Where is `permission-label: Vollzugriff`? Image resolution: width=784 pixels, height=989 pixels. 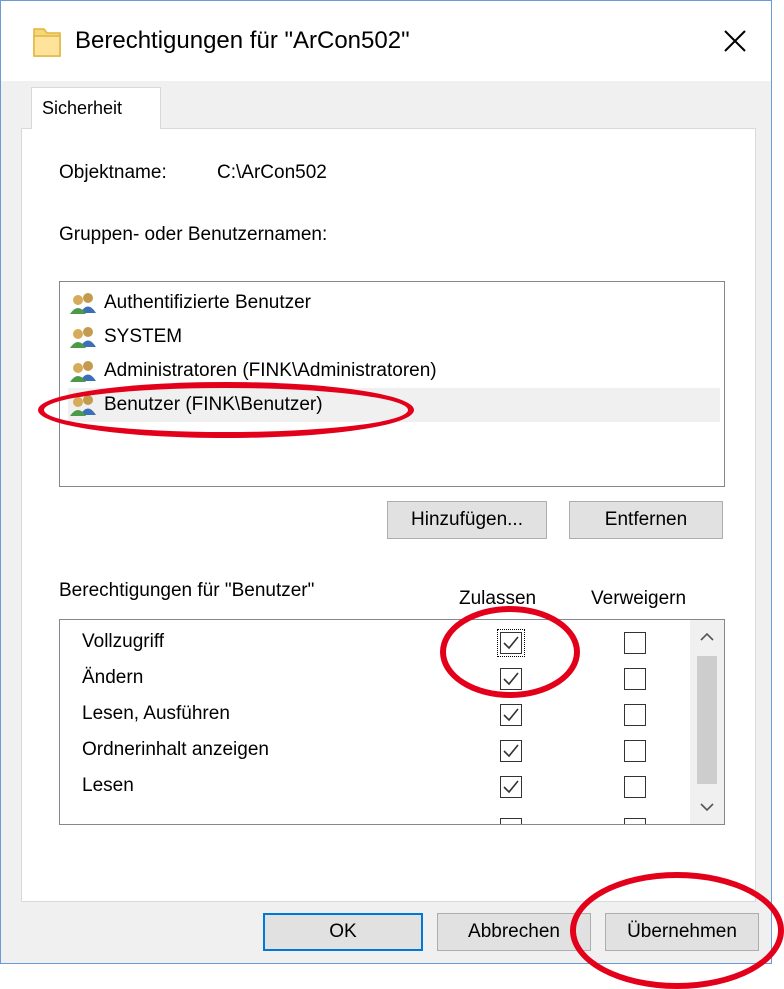 permission-label: Vollzugriff is located at coordinates (123, 641).